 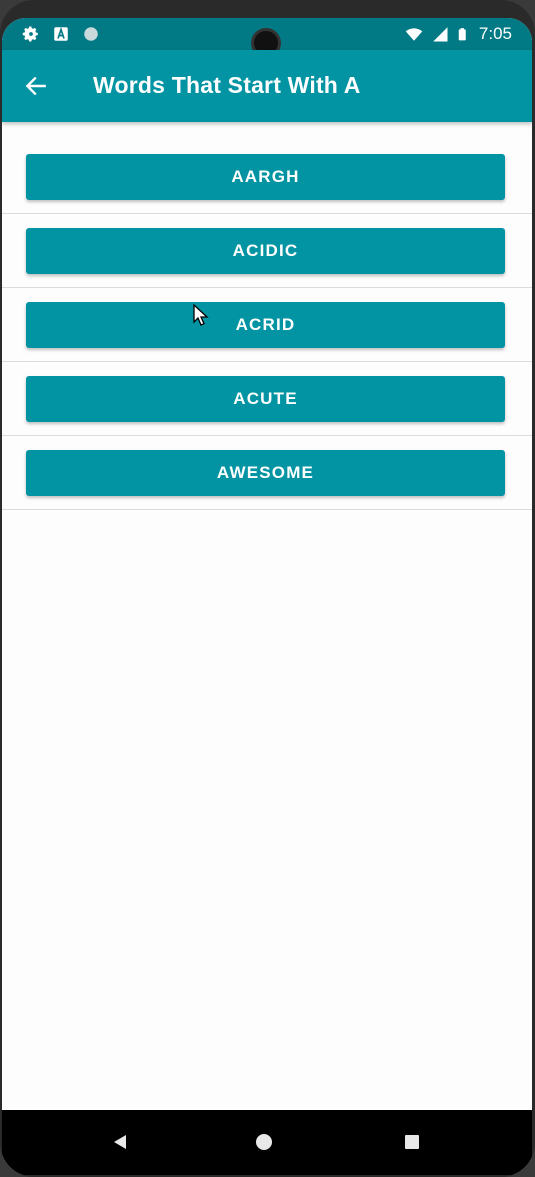 I want to click on list-item: ACRID, so click(x=267, y=325).